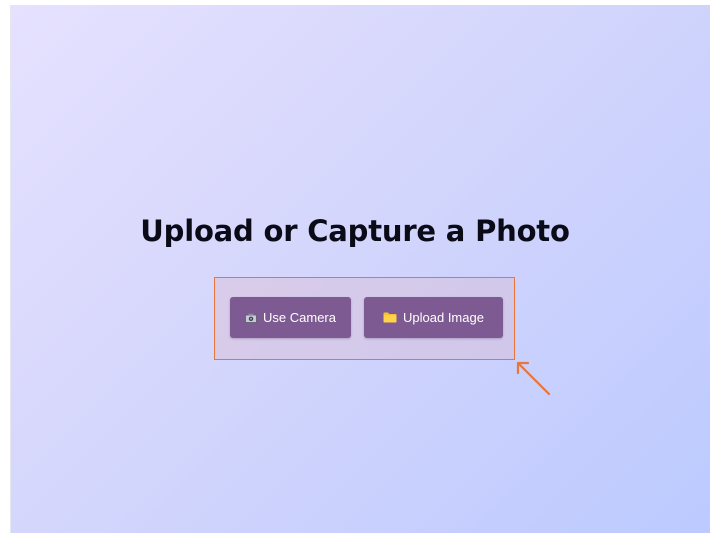 The image size is (710, 533). What do you see at coordinates (299, 317) in the screenshot?
I see `use-camera-label: Use Camera` at bounding box center [299, 317].